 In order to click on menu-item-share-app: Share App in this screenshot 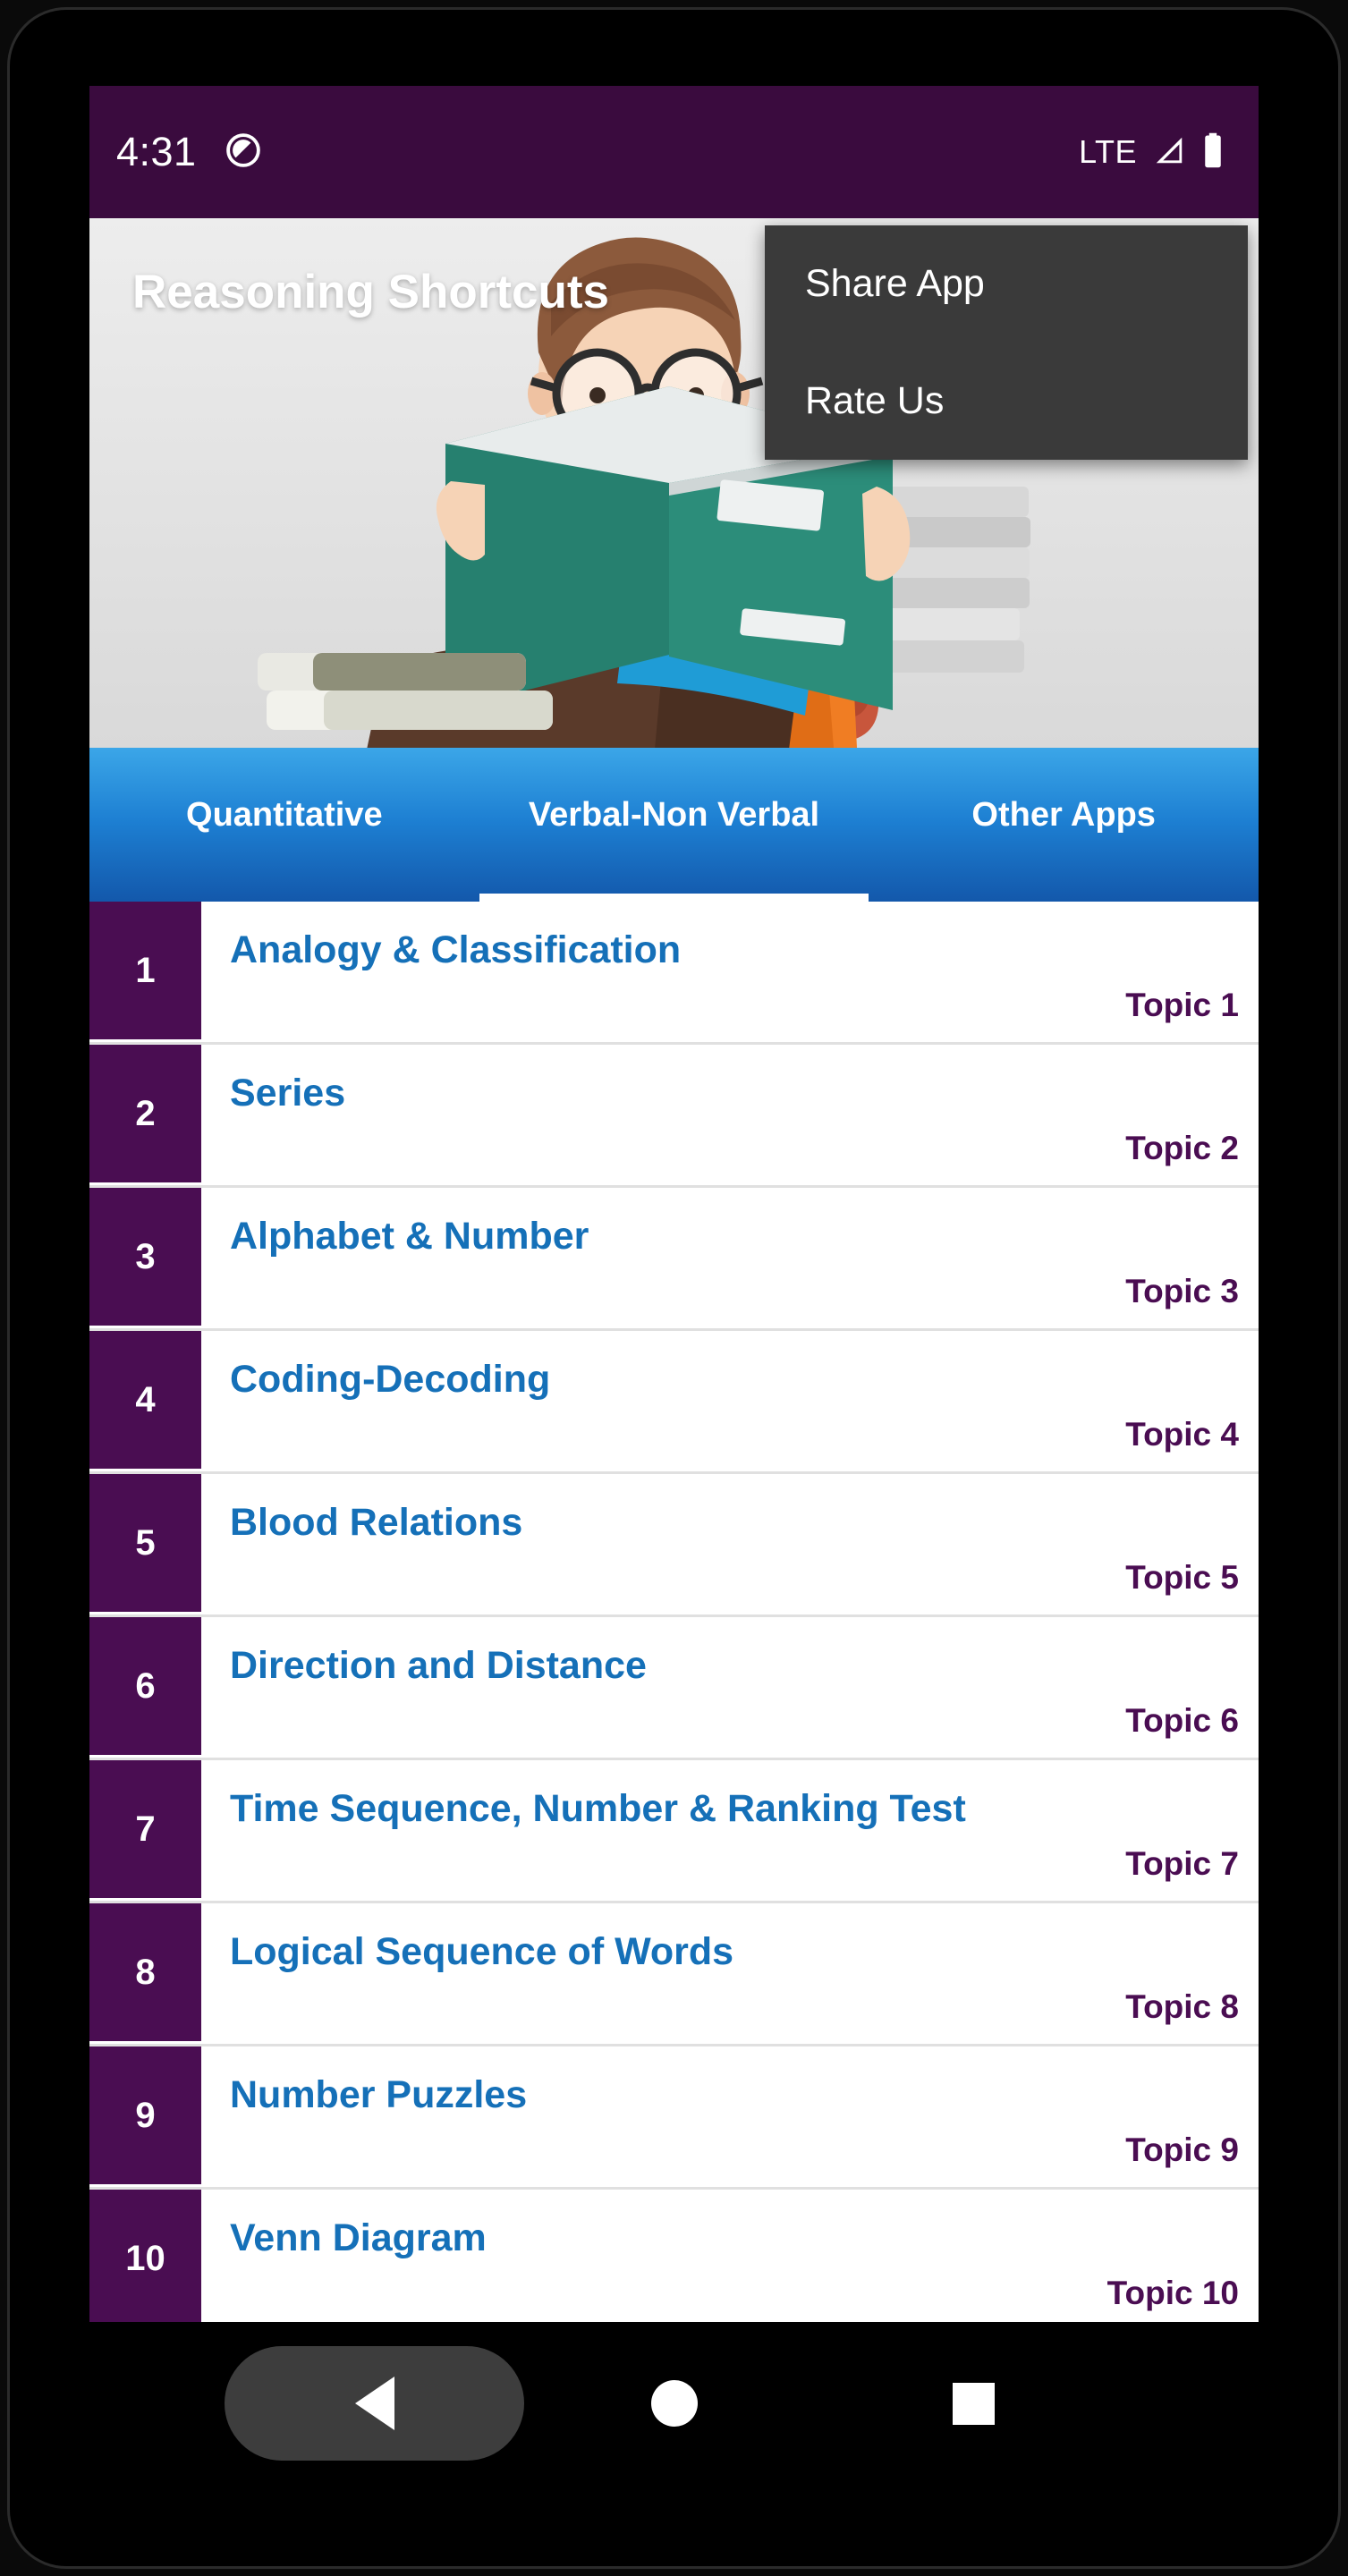, I will do `click(1007, 284)`.